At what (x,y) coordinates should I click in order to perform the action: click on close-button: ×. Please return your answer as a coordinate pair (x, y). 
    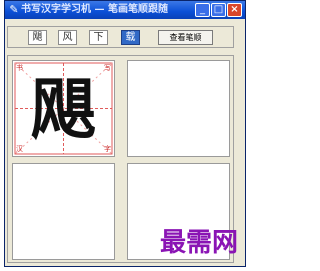
    Looking at the image, I should click on (234, 10).